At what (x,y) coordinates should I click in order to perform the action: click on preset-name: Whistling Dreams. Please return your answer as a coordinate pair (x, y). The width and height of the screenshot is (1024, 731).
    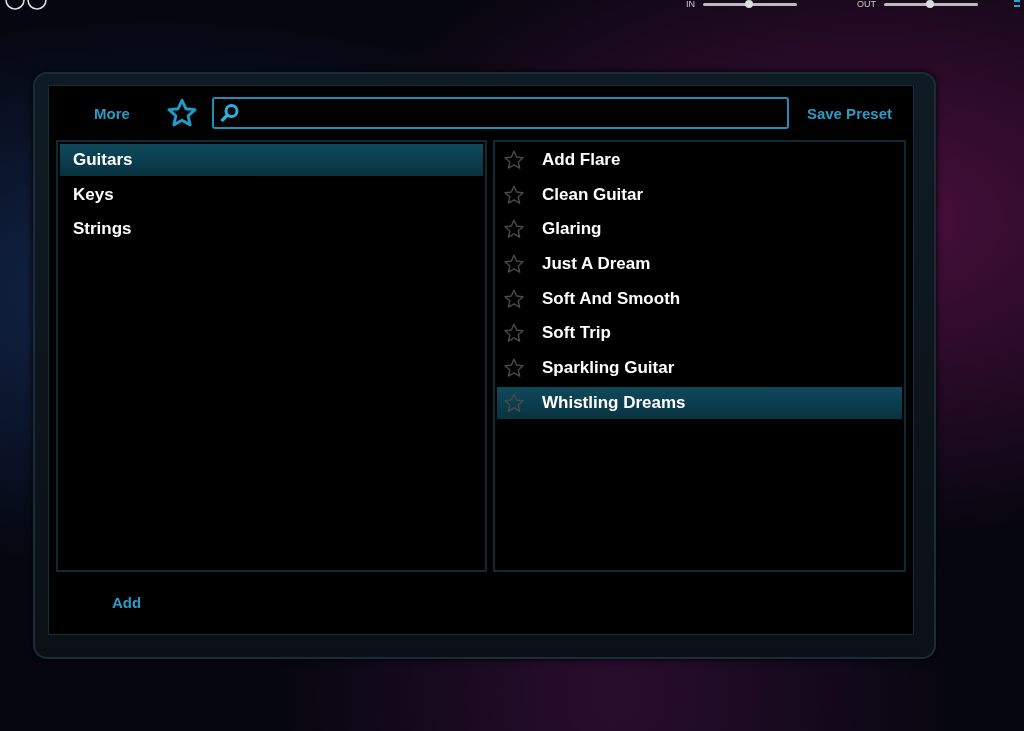
    Looking at the image, I should click on (614, 402).